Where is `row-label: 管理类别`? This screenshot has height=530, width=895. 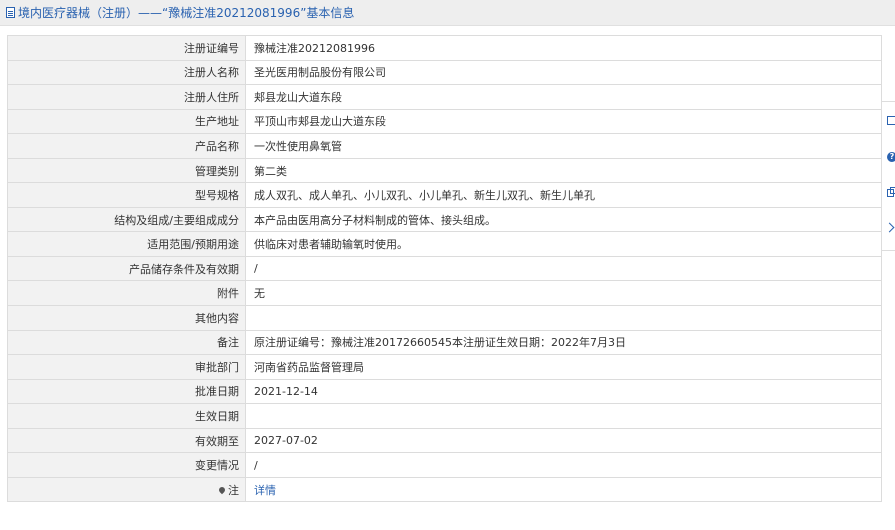
row-label: 管理类别 is located at coordinates (126, 170).